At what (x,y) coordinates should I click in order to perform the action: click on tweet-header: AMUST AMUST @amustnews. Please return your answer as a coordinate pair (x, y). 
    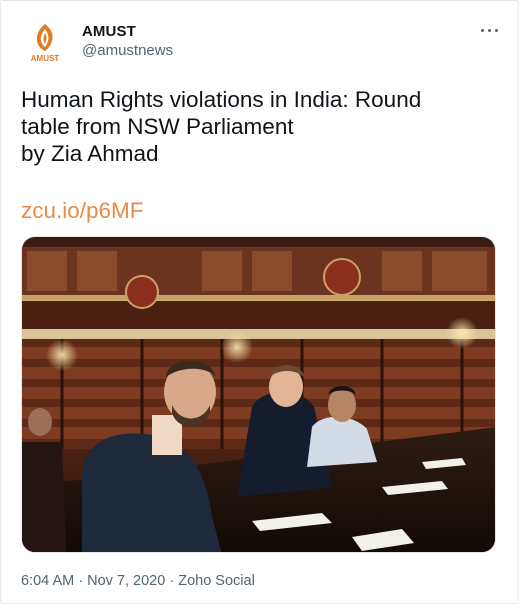
    Looking at the image, I should click on (261, 43).